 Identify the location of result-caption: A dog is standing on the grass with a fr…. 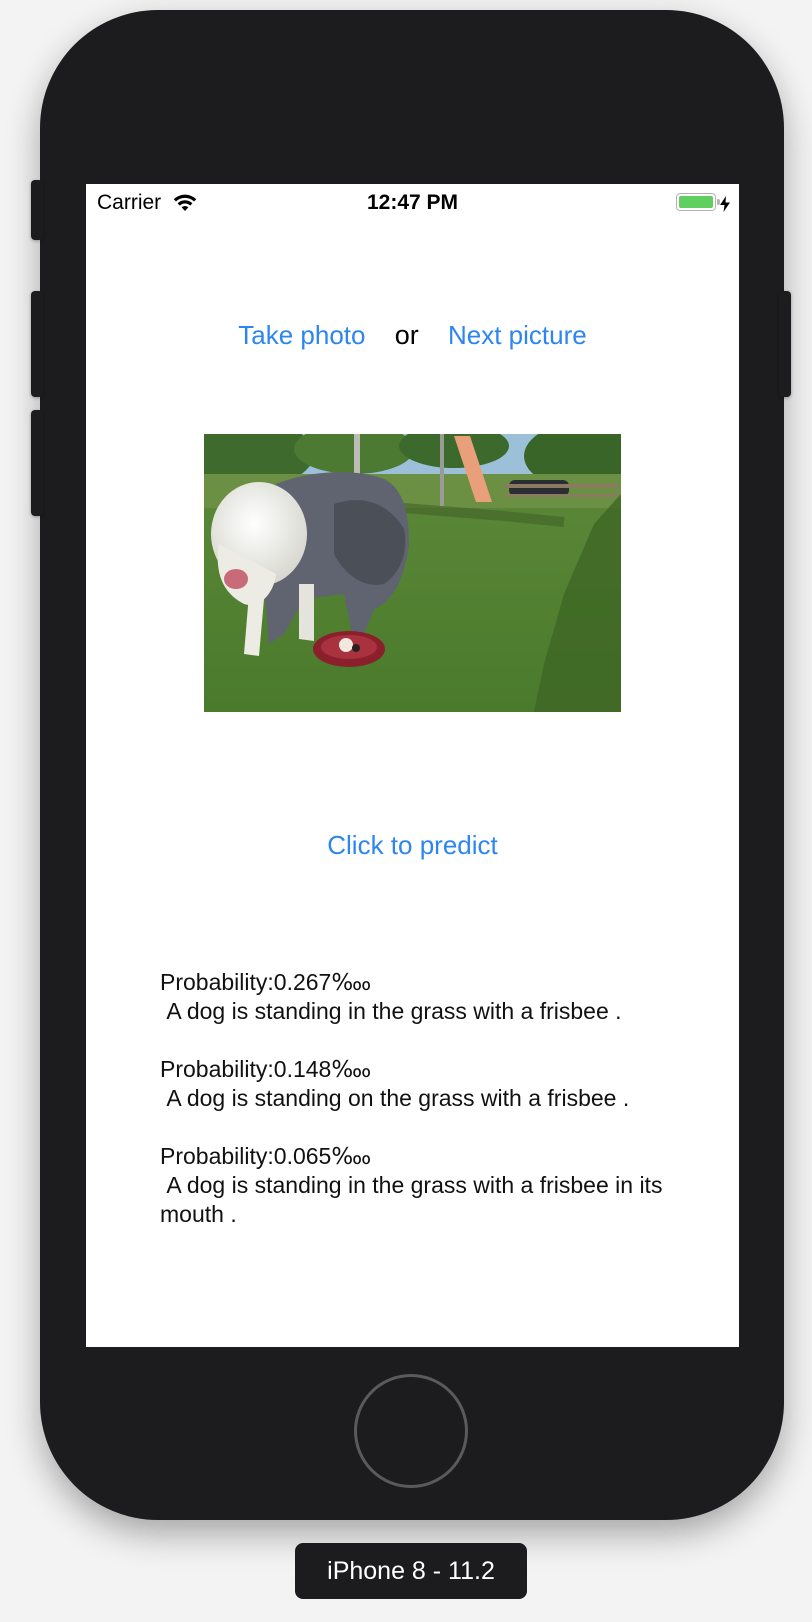
(395, 1098).